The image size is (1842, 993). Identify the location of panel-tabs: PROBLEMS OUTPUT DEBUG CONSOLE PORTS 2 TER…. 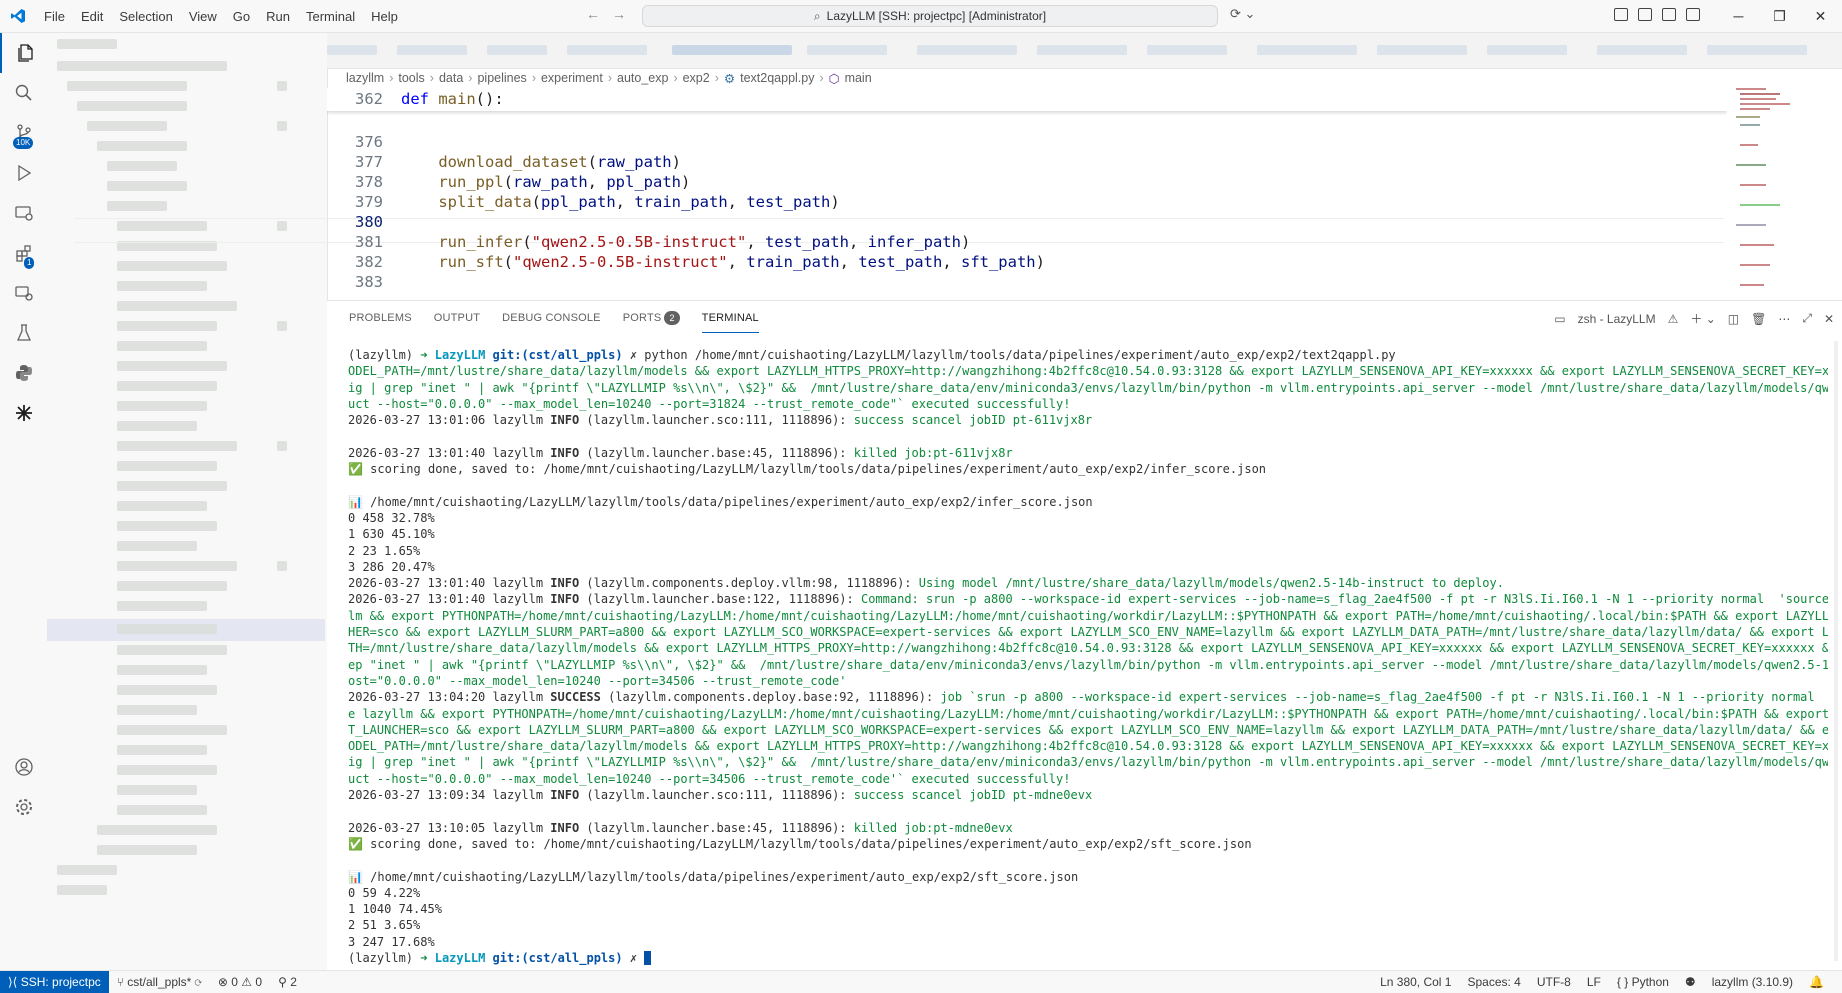
(543, 318).